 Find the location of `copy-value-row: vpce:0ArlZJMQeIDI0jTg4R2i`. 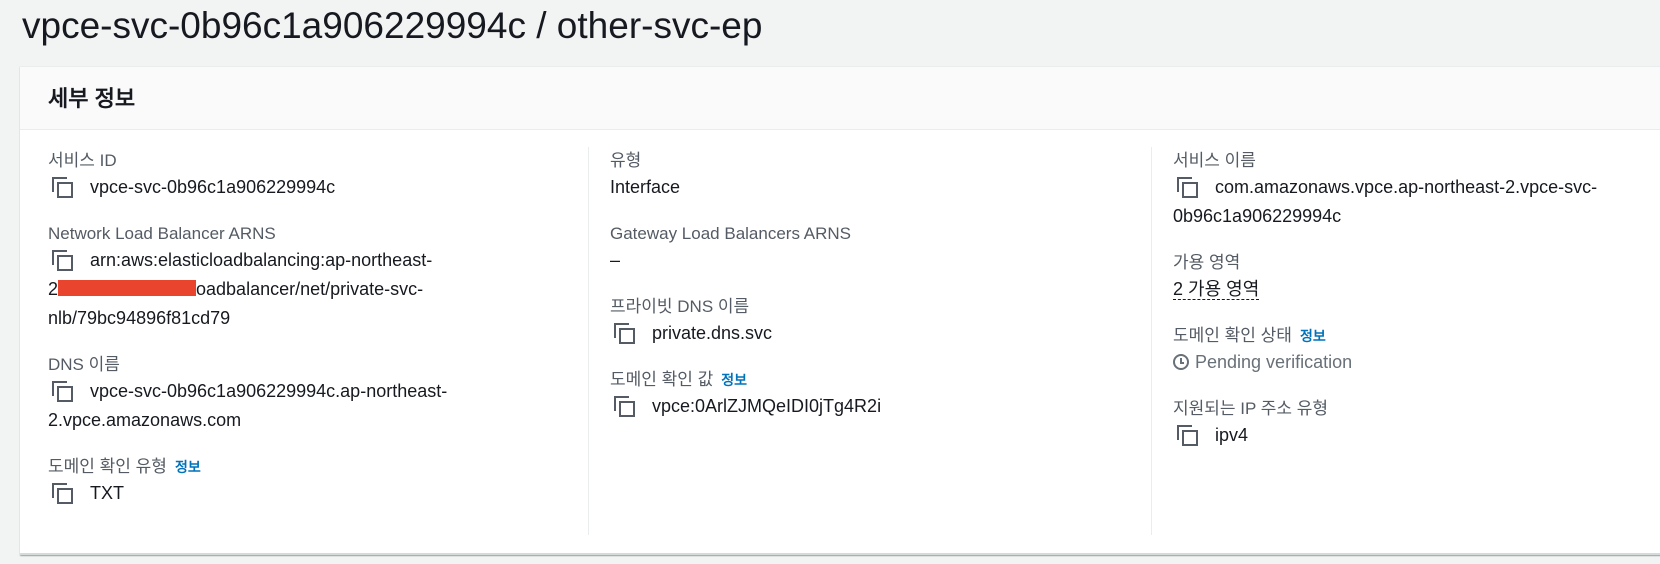

copy-value-row: vpce:0ArlZJMQeIDI0jTg4R2i is located at coordinates (860, 406).